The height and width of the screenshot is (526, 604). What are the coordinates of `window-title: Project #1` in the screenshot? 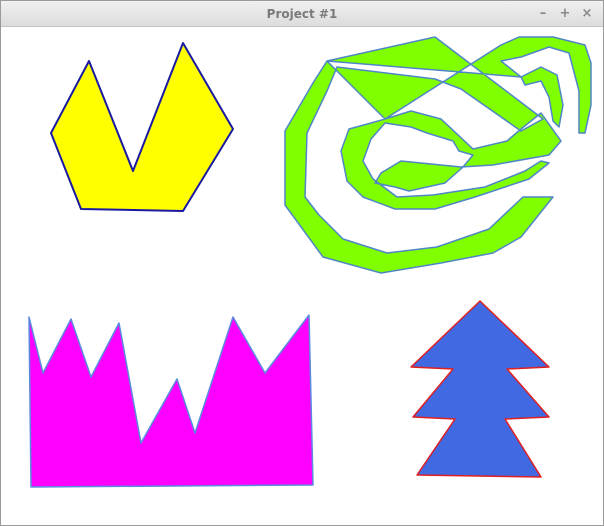 It's located at (302, 14).